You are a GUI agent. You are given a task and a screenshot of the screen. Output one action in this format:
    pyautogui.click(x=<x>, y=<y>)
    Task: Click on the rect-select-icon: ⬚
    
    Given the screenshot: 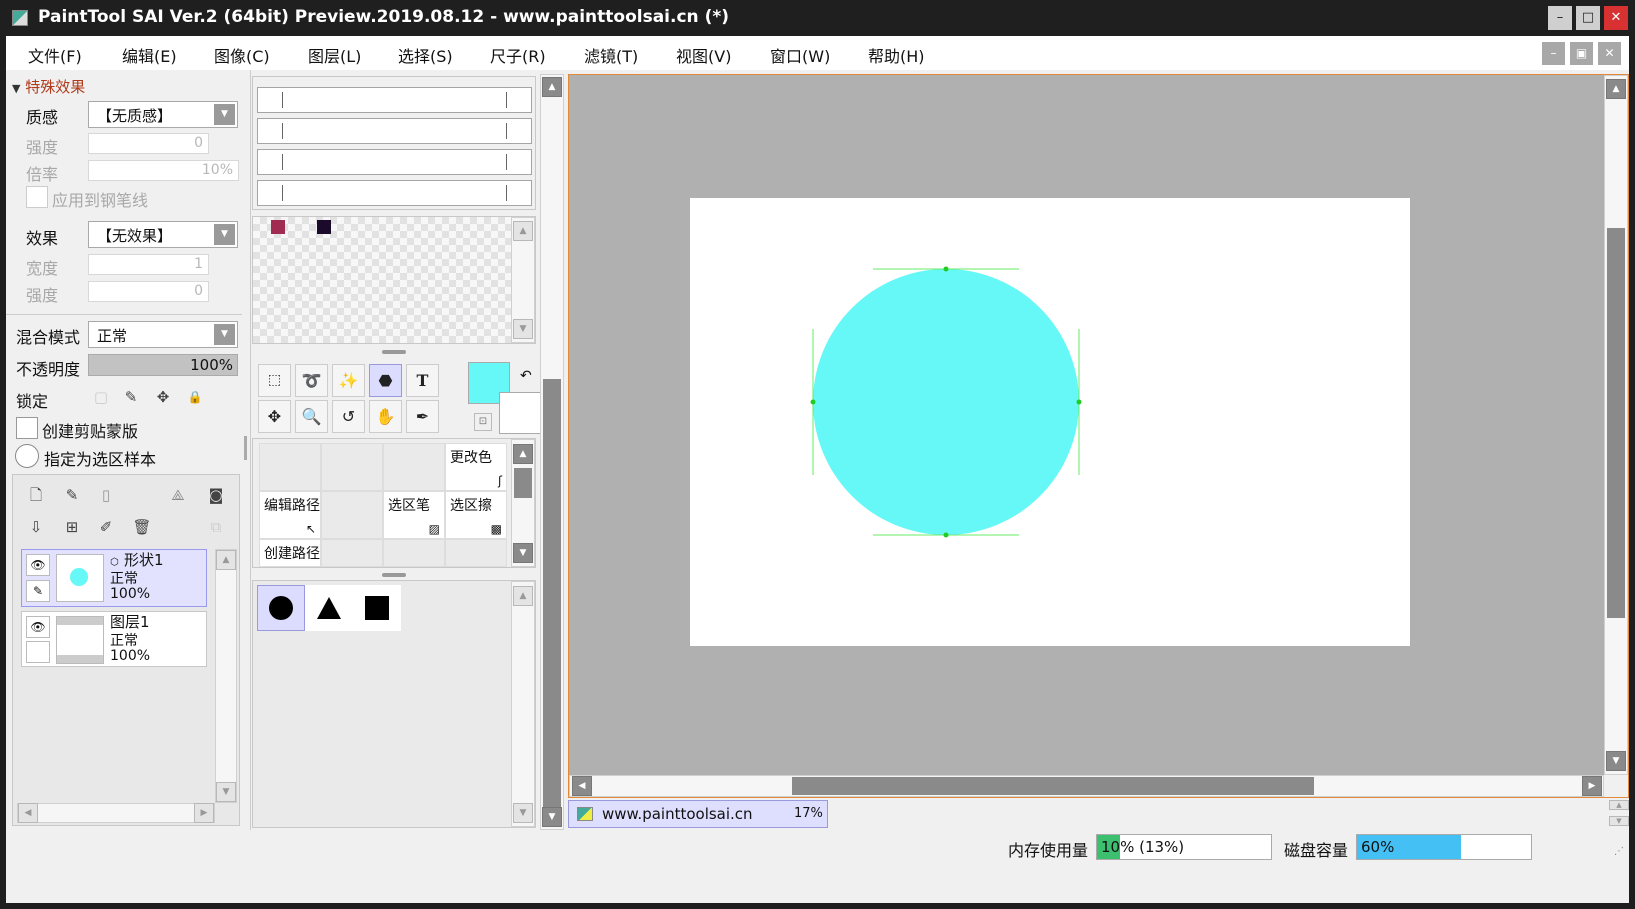 What is the action you would take?
    pyautogui.click(x=274, y=380)
    